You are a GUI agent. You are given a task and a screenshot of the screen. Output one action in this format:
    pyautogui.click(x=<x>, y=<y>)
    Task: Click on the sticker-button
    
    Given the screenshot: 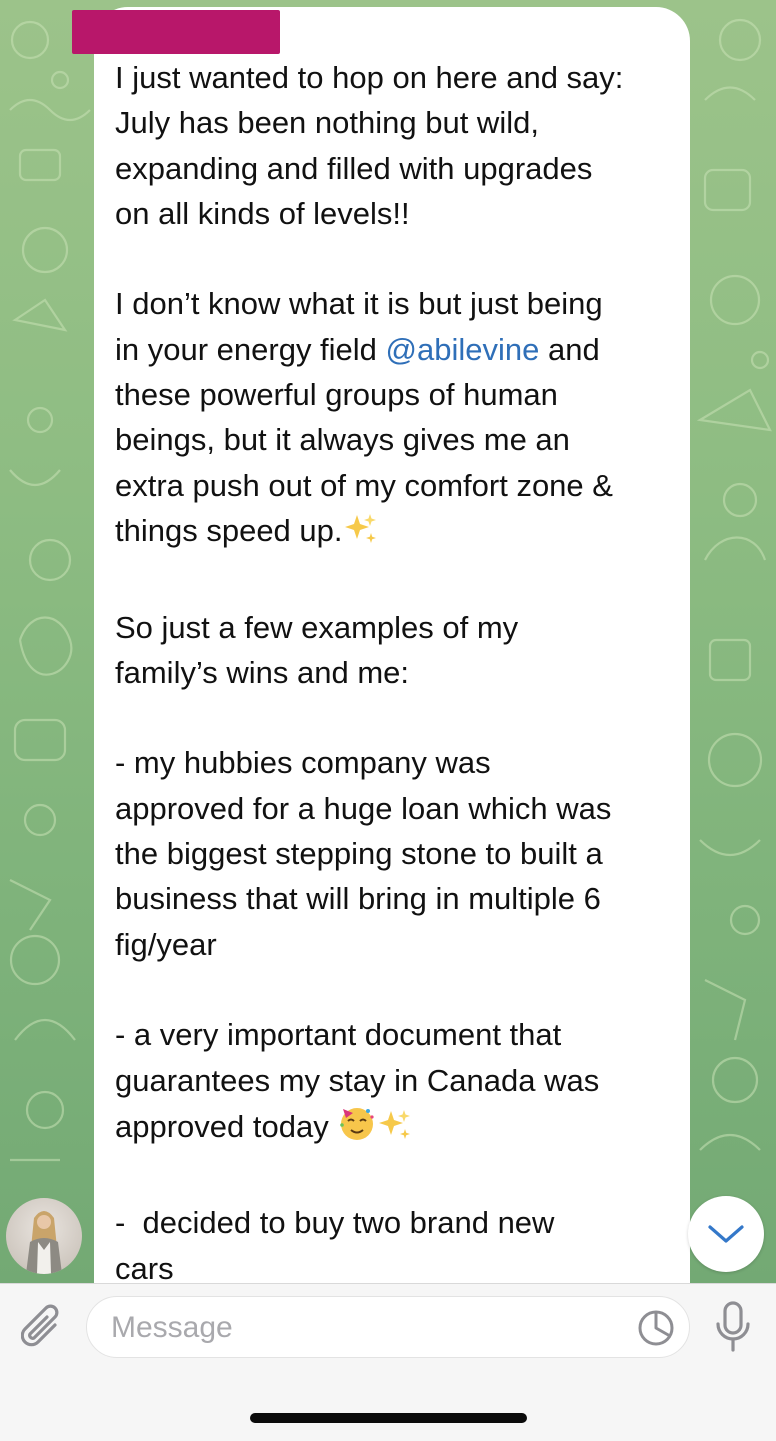 What is the action you would take?
    pyautogui.click(x=656, y=1328)
    